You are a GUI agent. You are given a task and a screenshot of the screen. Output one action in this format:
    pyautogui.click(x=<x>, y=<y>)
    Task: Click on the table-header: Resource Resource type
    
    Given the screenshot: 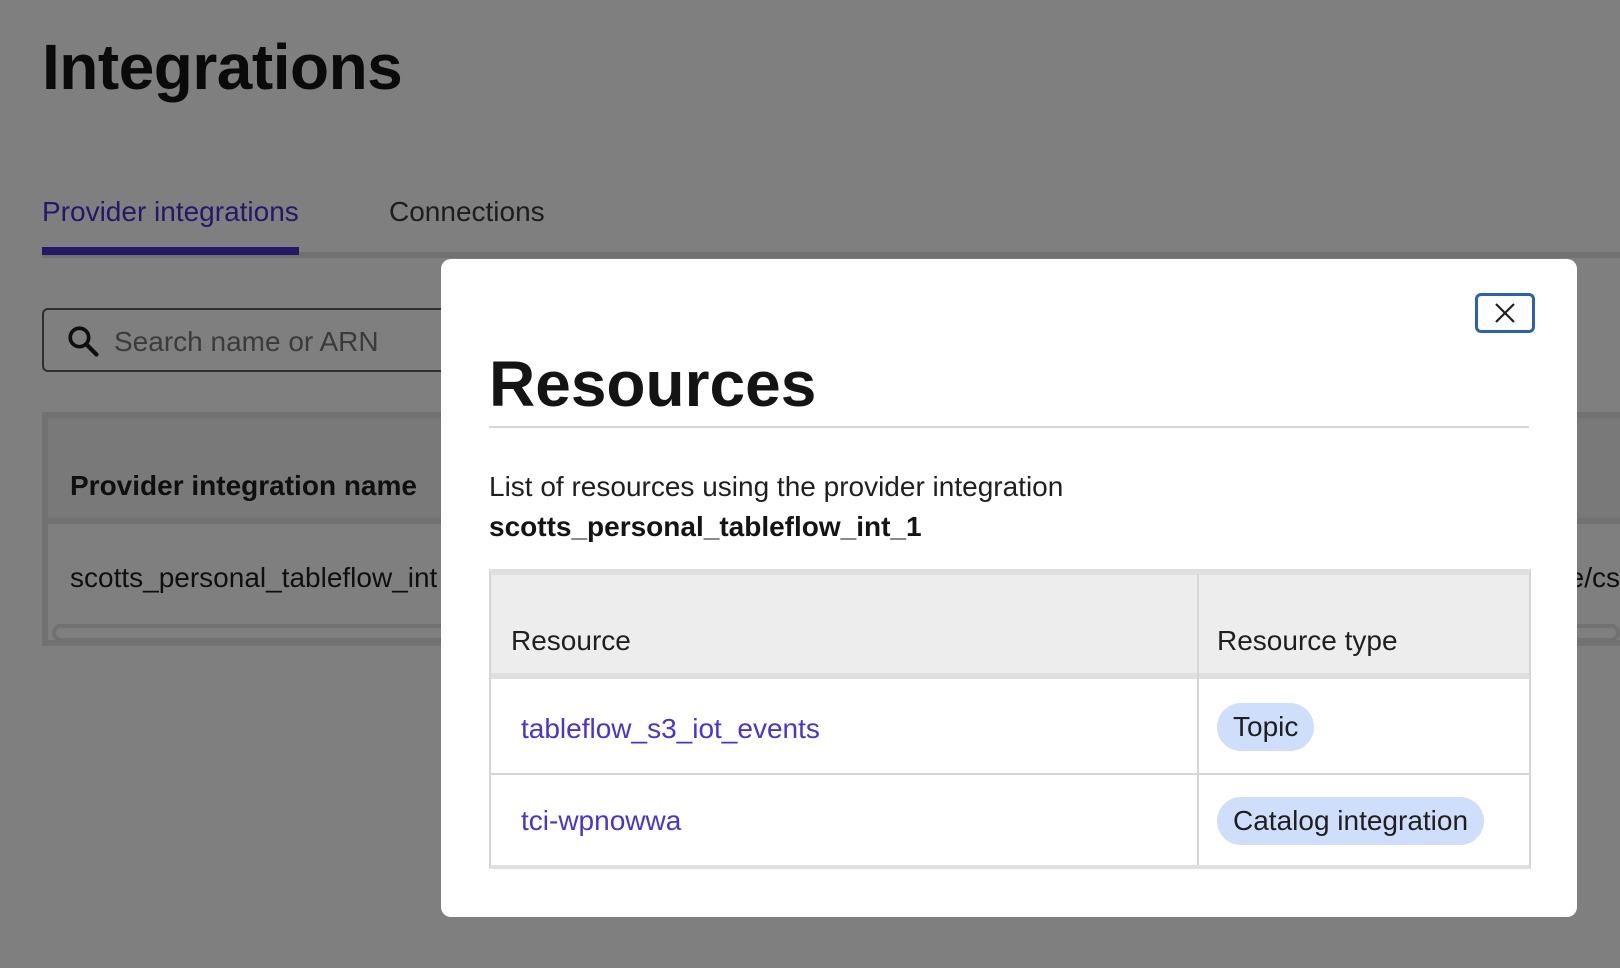 What is the action you would take?
    pyautogui.click(x=1010, y=627)
    